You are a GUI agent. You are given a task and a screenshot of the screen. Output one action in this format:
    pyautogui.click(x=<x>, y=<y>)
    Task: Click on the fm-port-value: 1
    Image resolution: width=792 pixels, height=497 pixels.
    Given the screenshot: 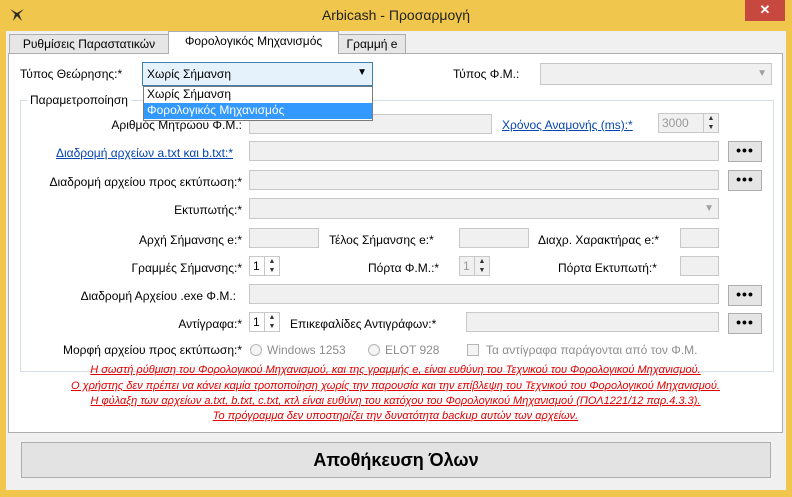 What is the action you would take?
    pyautogui.click(x=466, y=266)
    